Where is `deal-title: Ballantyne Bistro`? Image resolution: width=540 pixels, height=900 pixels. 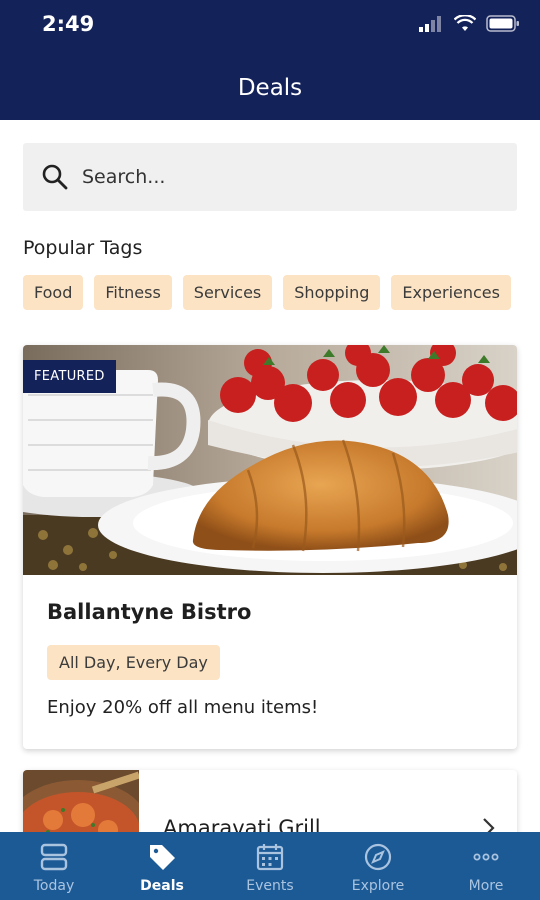 deal-title: Ballantyne Bistro is located at coordinates (149, 612).